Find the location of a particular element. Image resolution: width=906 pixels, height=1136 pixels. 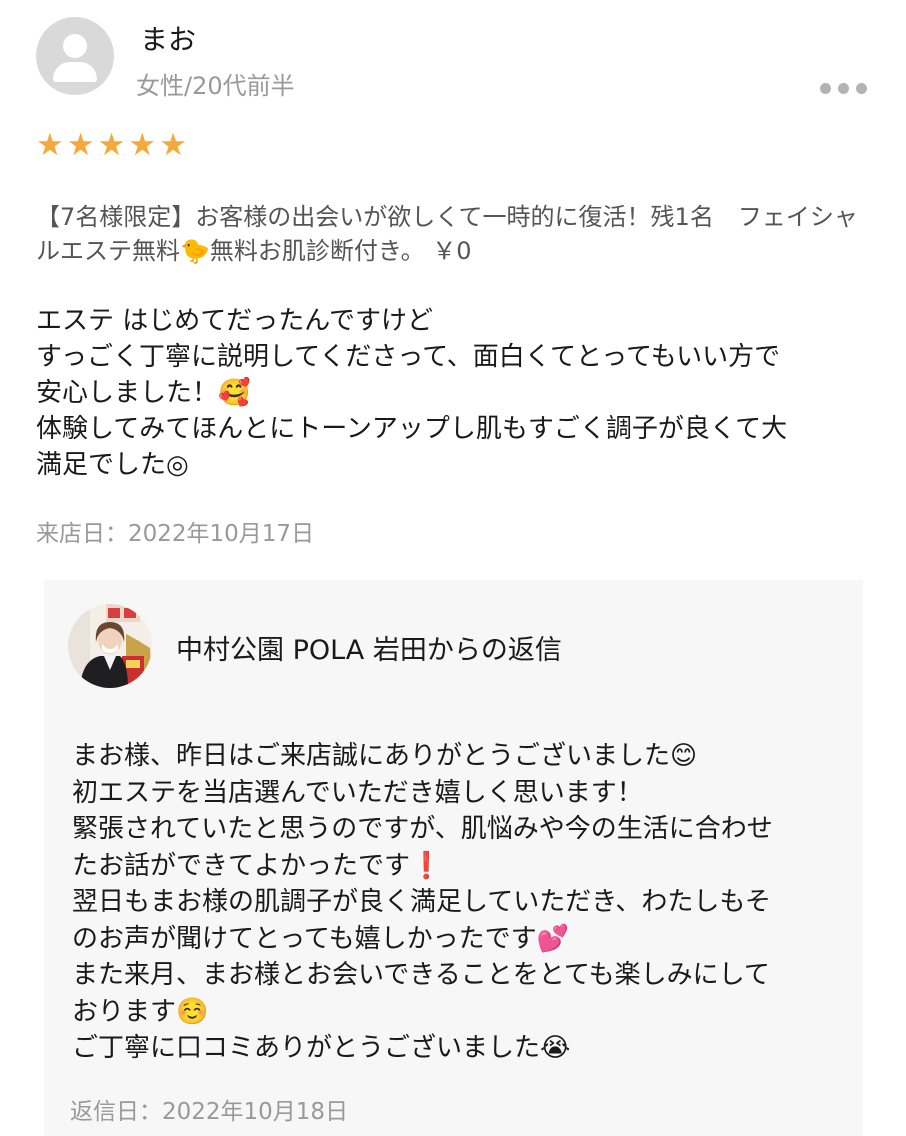

reply-line: 翌日もまお様の肌調子が良く満足していただき、わたしもそ is located at coordinates (421, 902).